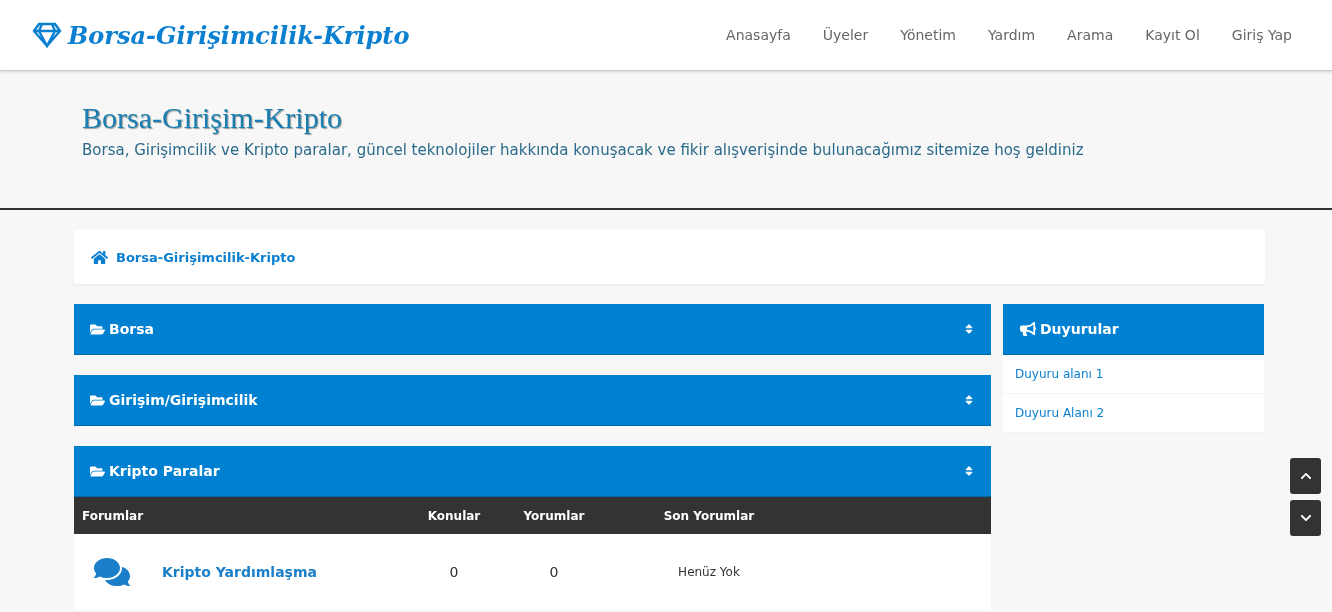 The height and width of the screenshot is (612, 1332). I want to click on diamond-icon, so click(47, 35).